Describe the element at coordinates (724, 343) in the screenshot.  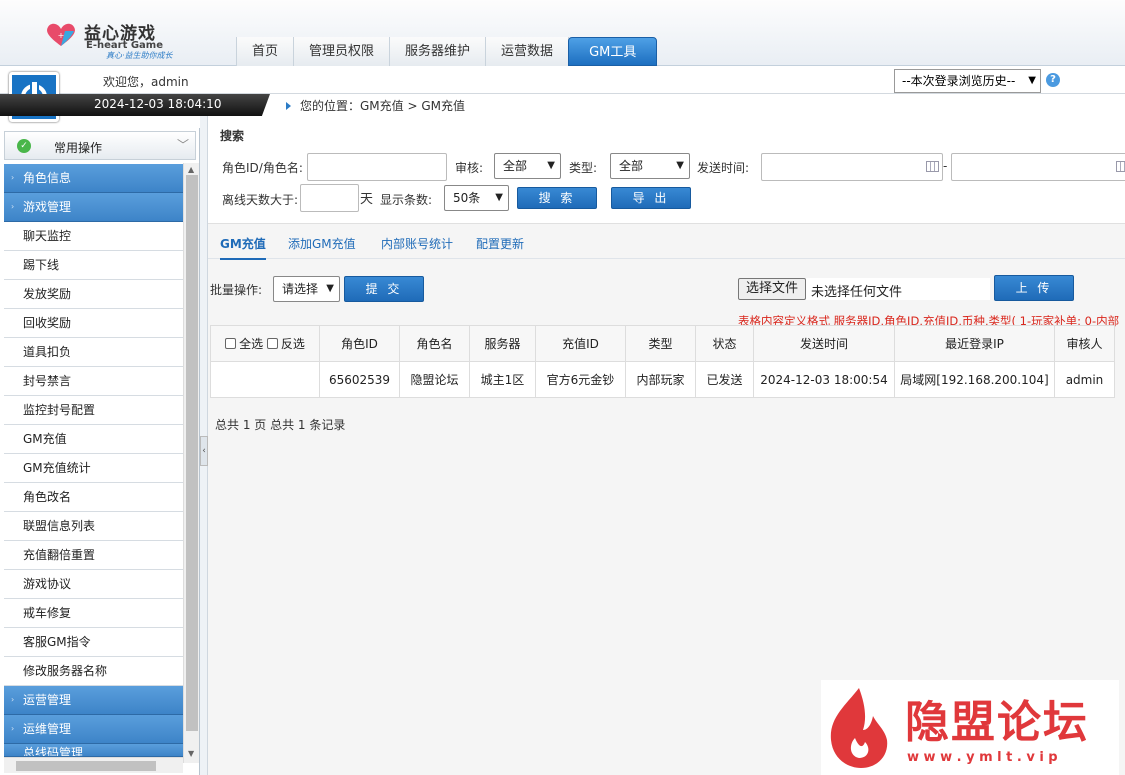
I see `col-header-status: 状态` at that location.